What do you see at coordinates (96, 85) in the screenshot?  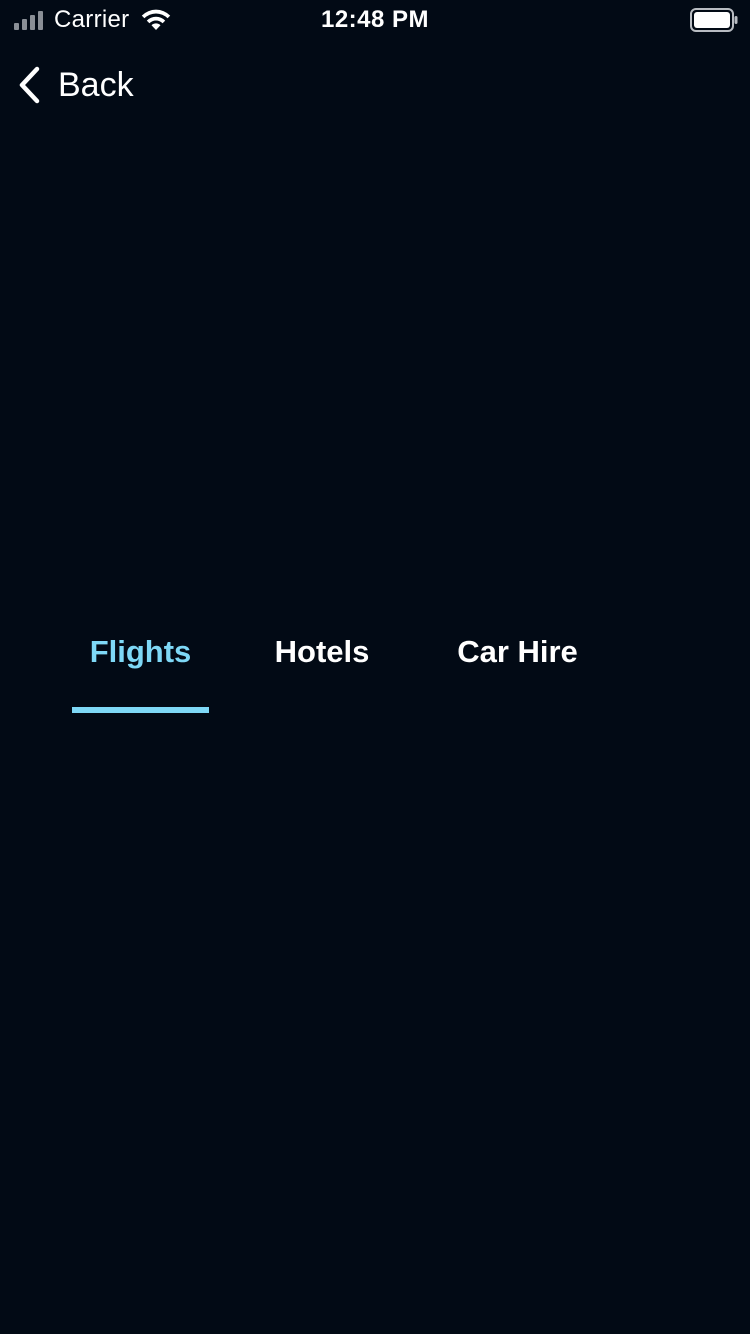 I see `back-label: Back` at bounding box center [96, 85].